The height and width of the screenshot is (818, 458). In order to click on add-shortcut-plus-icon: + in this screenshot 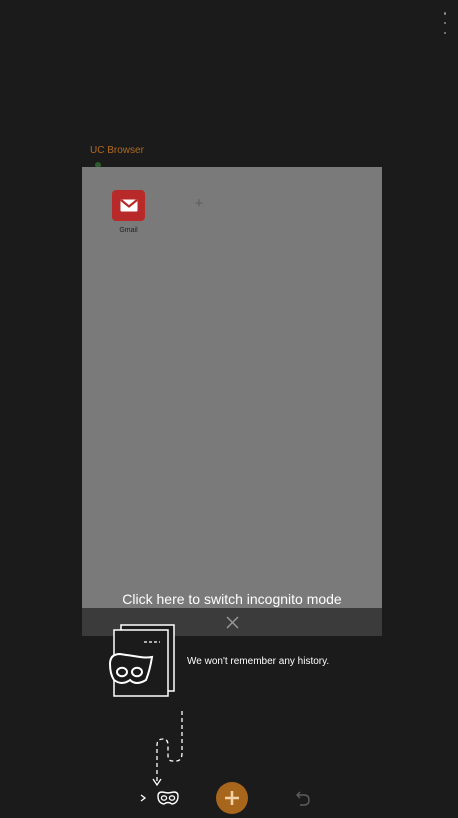, I will do `click(199, 203)`.